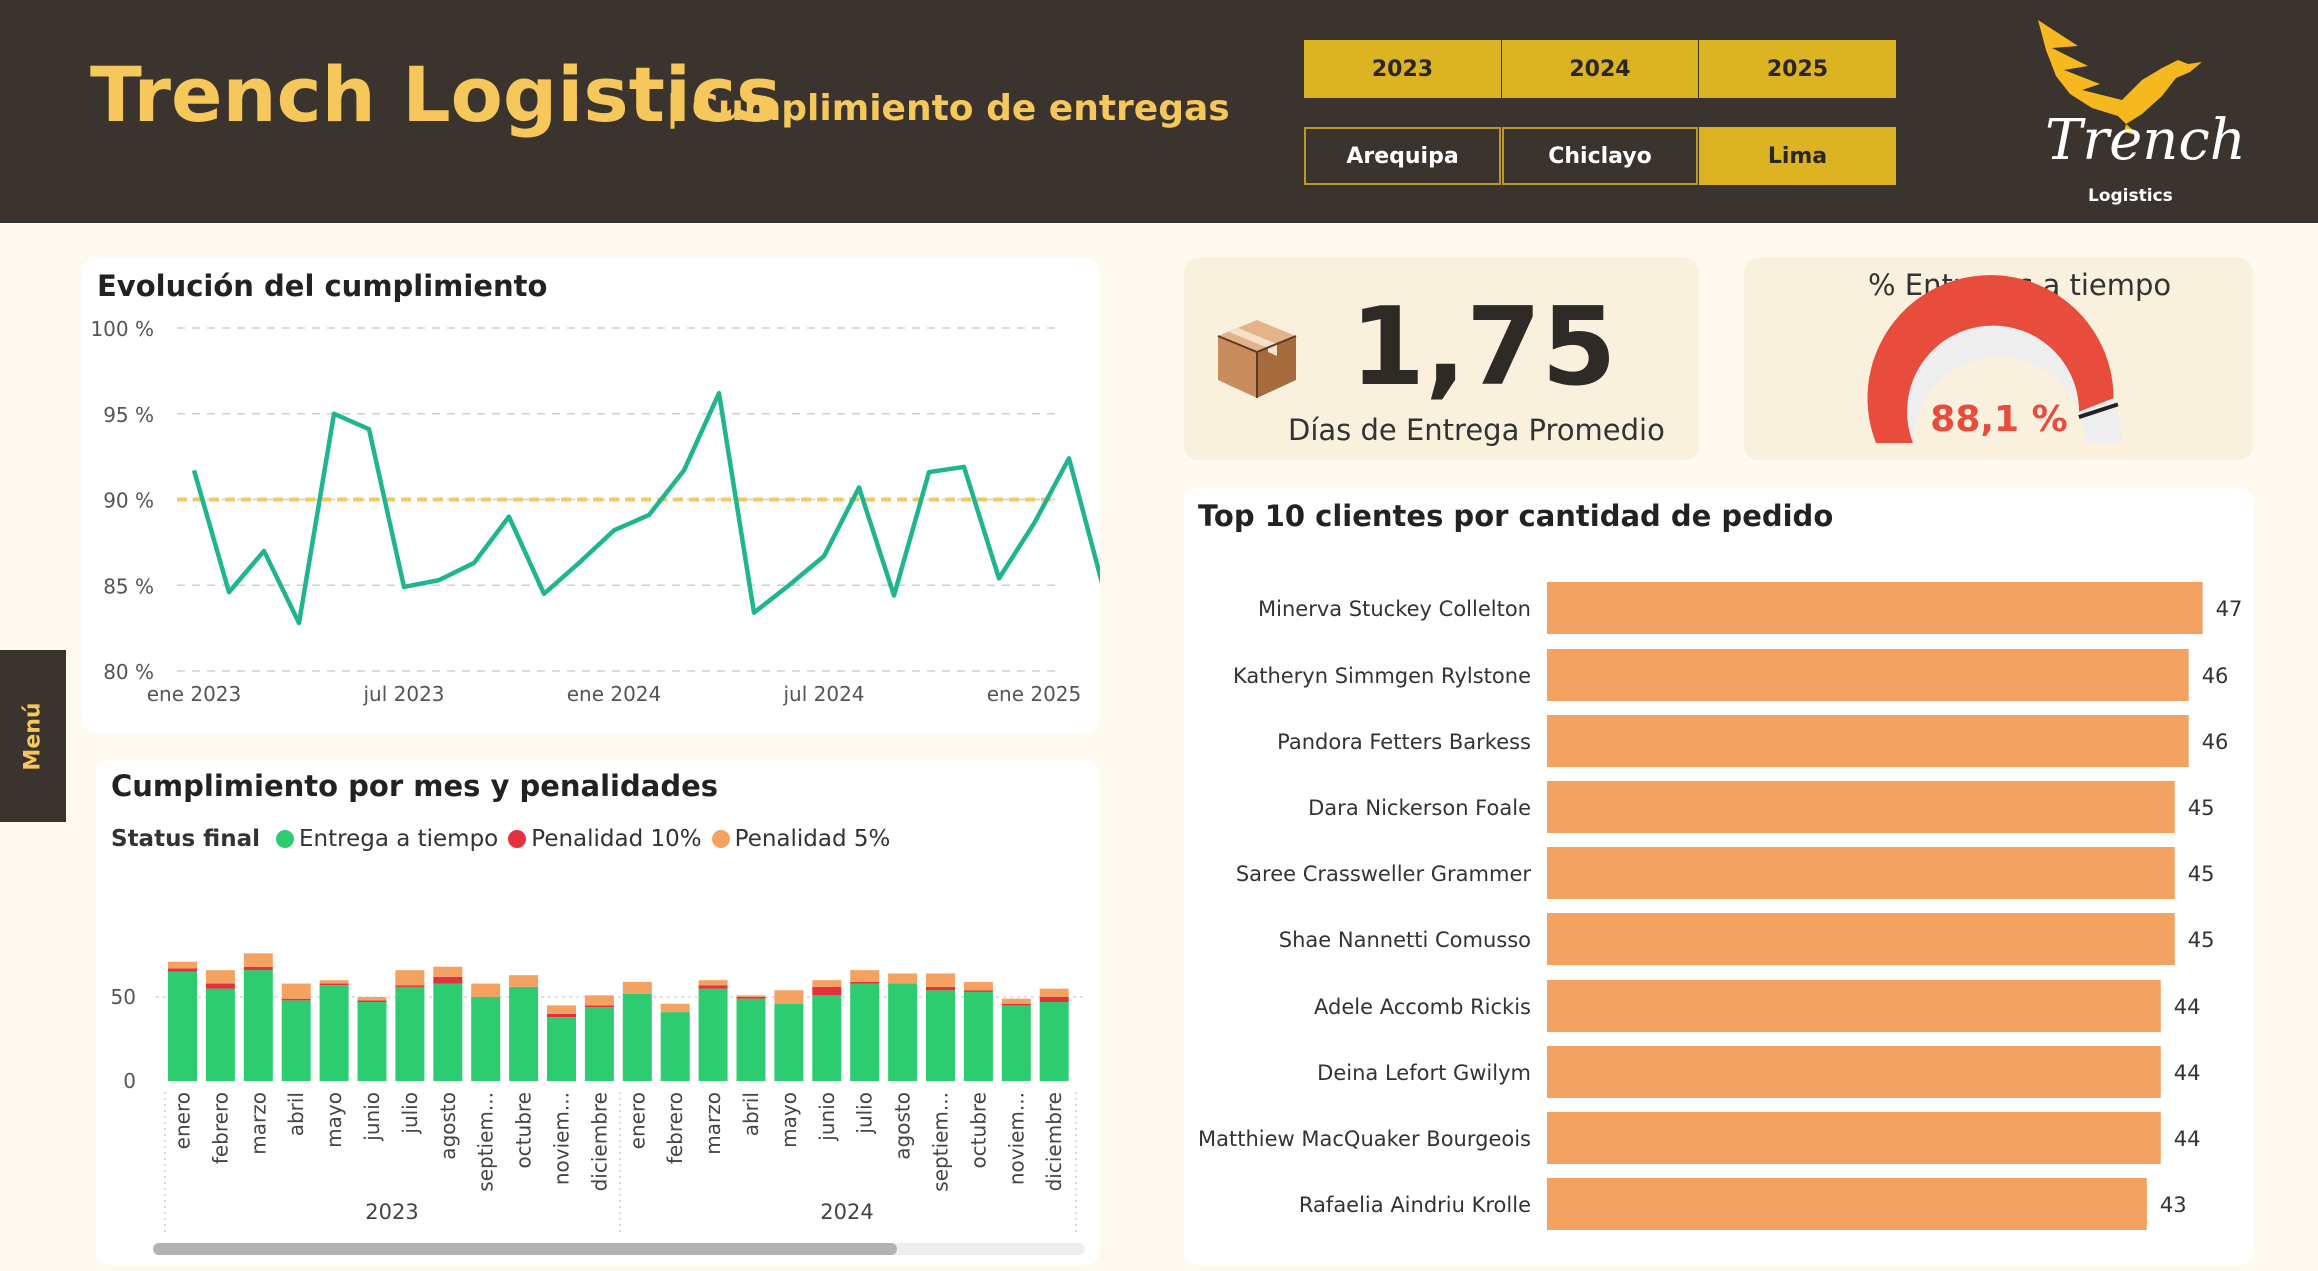  What do you see at coordinates (599, 1141) in the screenshot?
I see `stacked-chart-xtick: diciembre` at bounding box center [599, 1141].